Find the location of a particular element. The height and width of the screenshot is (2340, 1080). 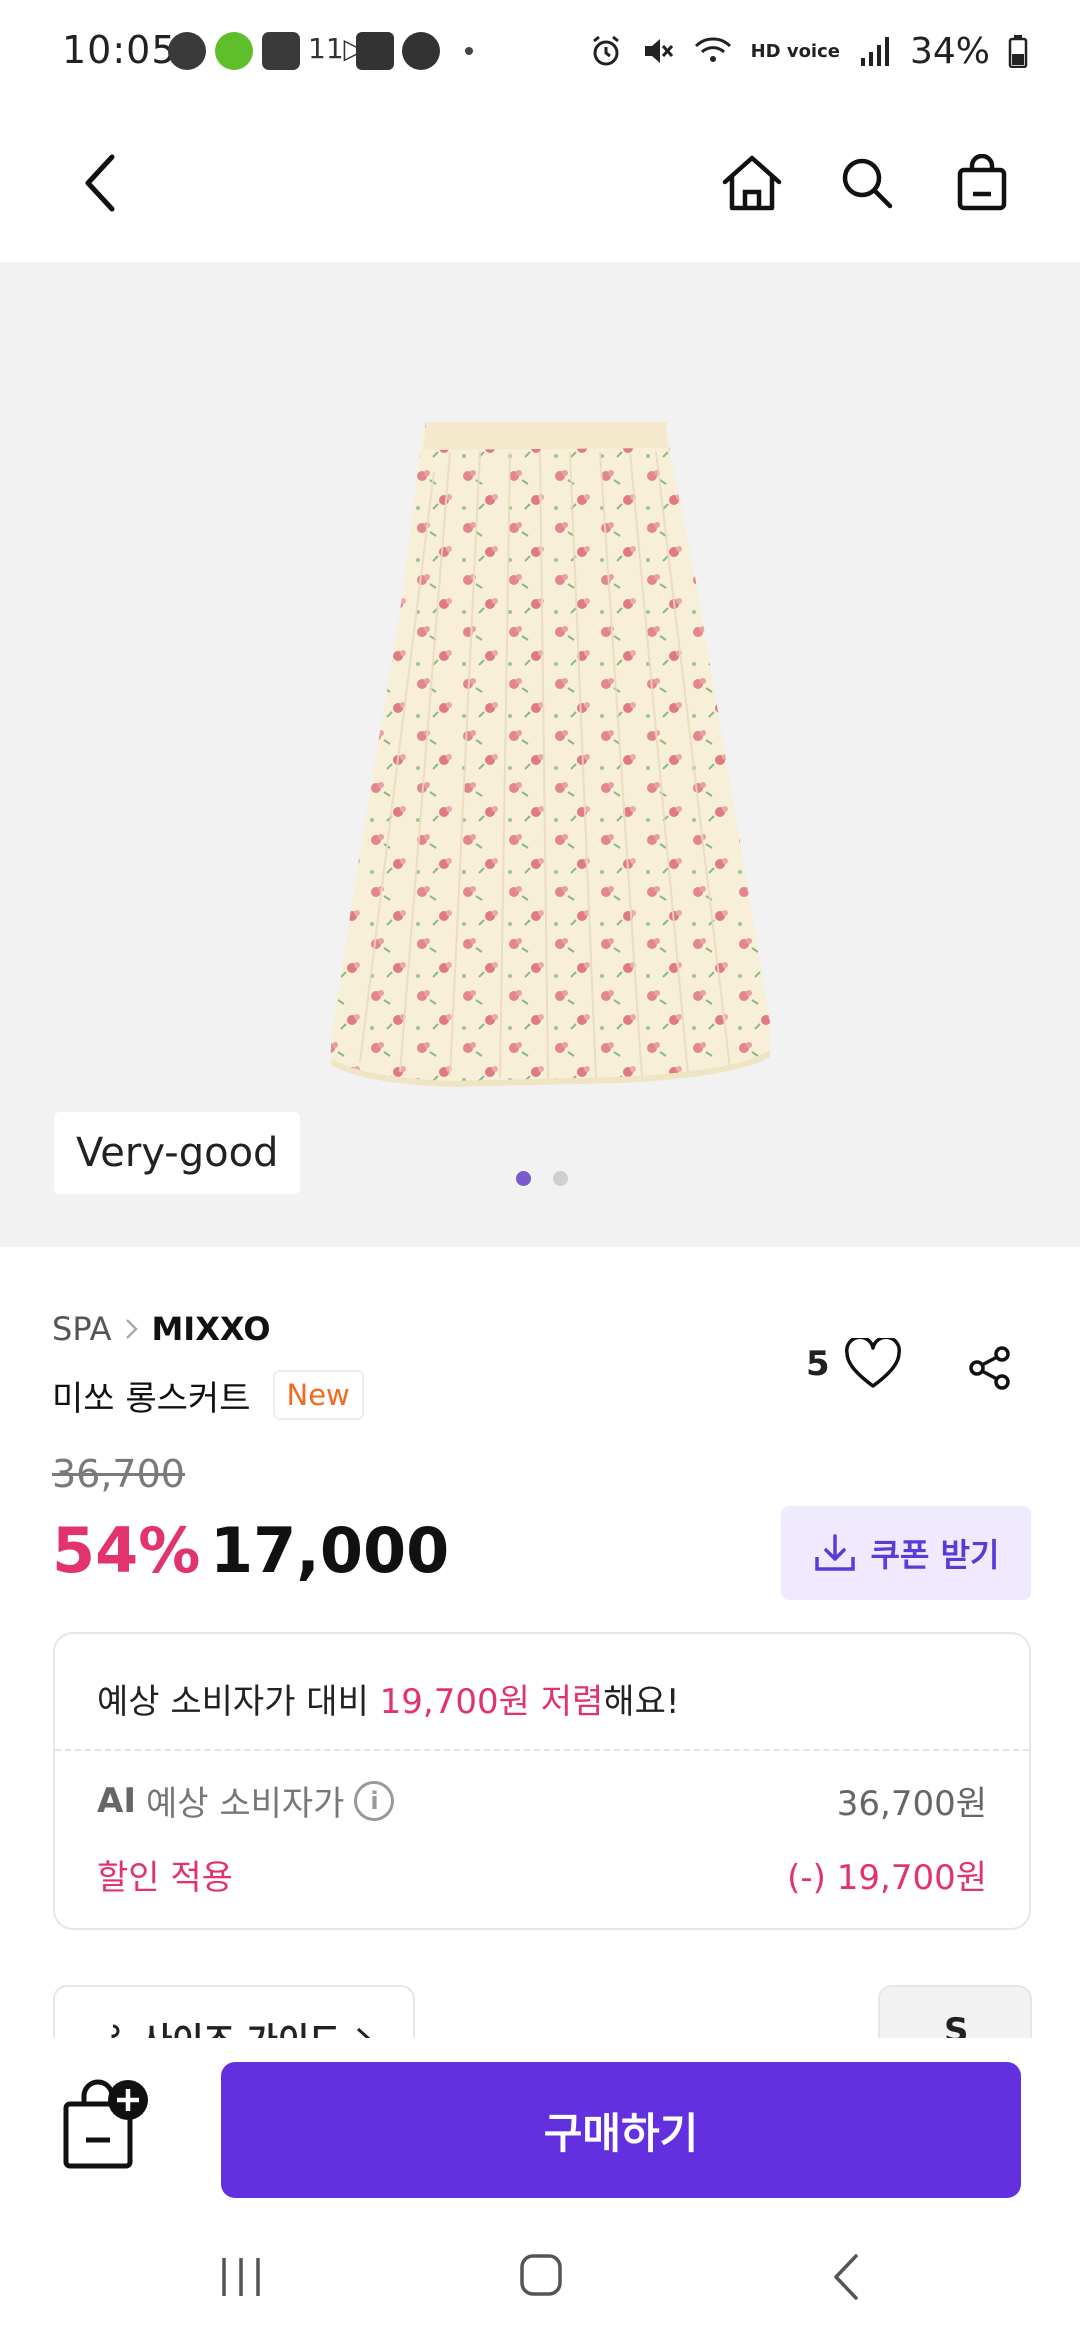

home-nav-button is located at coordinates (541, 2275).